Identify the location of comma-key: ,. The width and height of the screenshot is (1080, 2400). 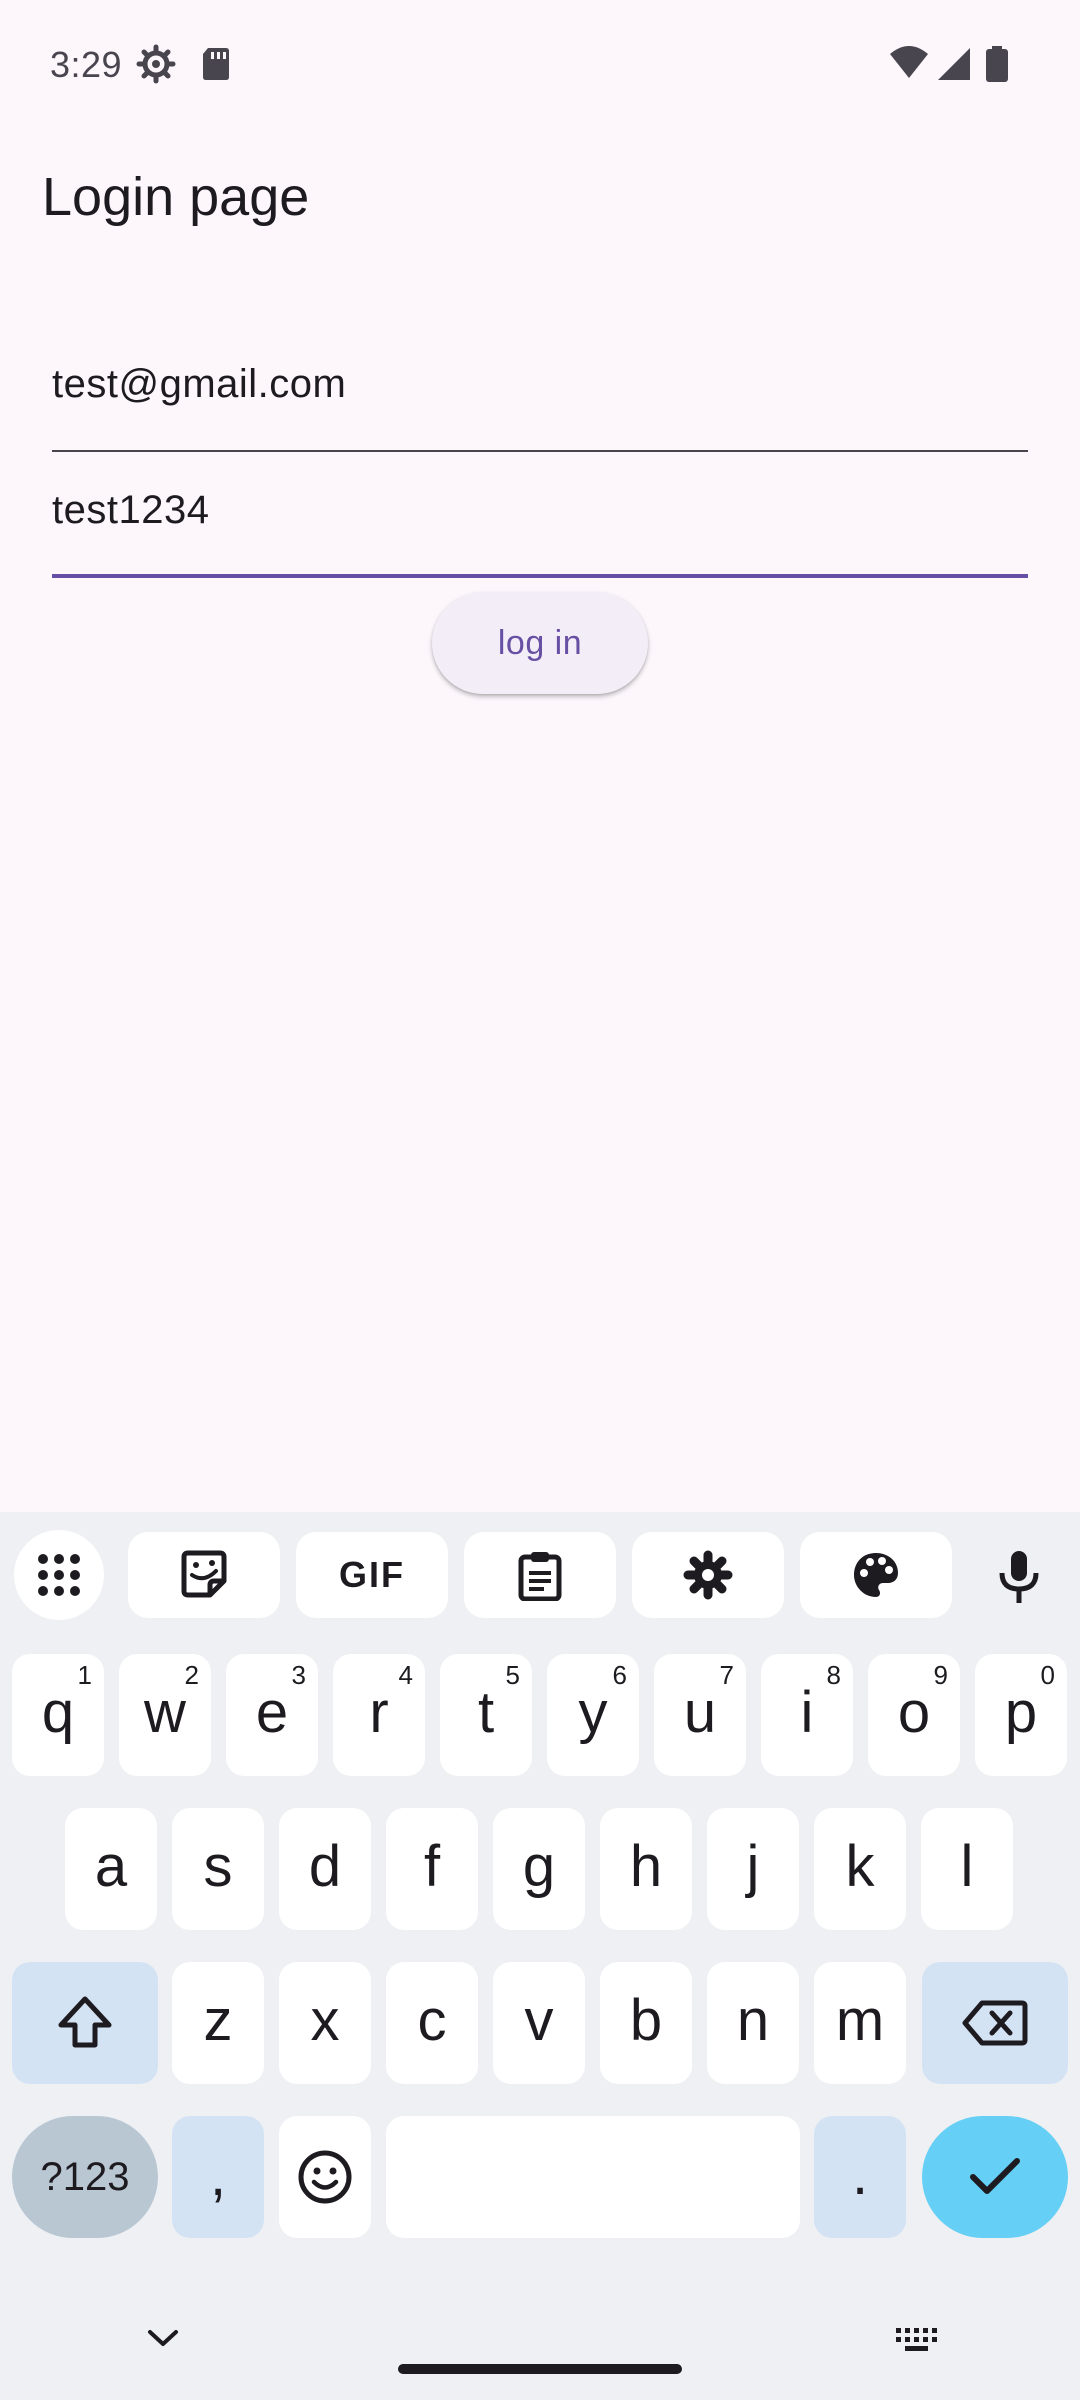
(218, 2177).